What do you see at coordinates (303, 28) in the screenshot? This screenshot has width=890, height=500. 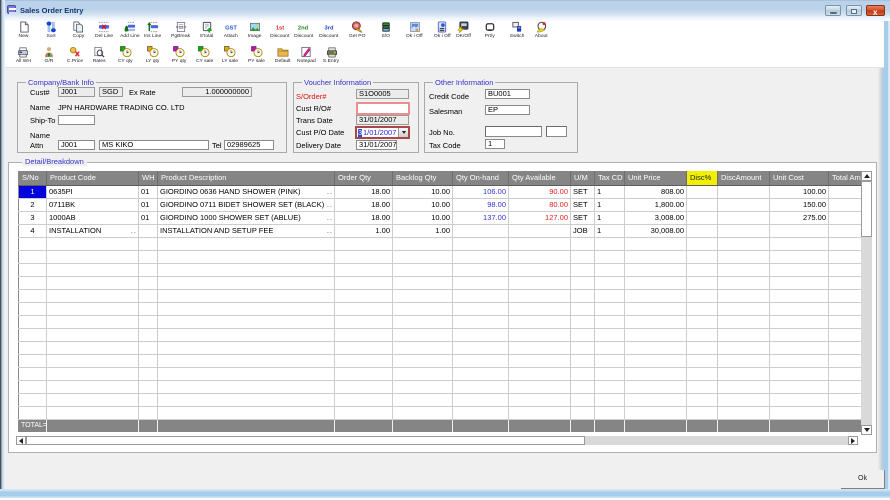 I see `svg-text: 2nd` at bounding box center [303, 28].